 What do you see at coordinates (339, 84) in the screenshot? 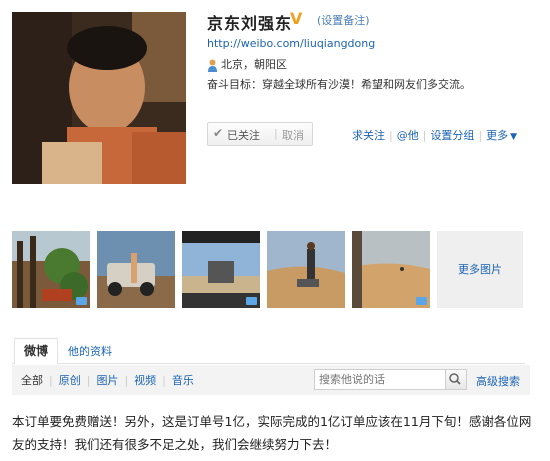
I see `profile-bio: 奋斗目标：穿越全球所有沙漠！希望和网友们多交流。` at bounding box center [339, 84].